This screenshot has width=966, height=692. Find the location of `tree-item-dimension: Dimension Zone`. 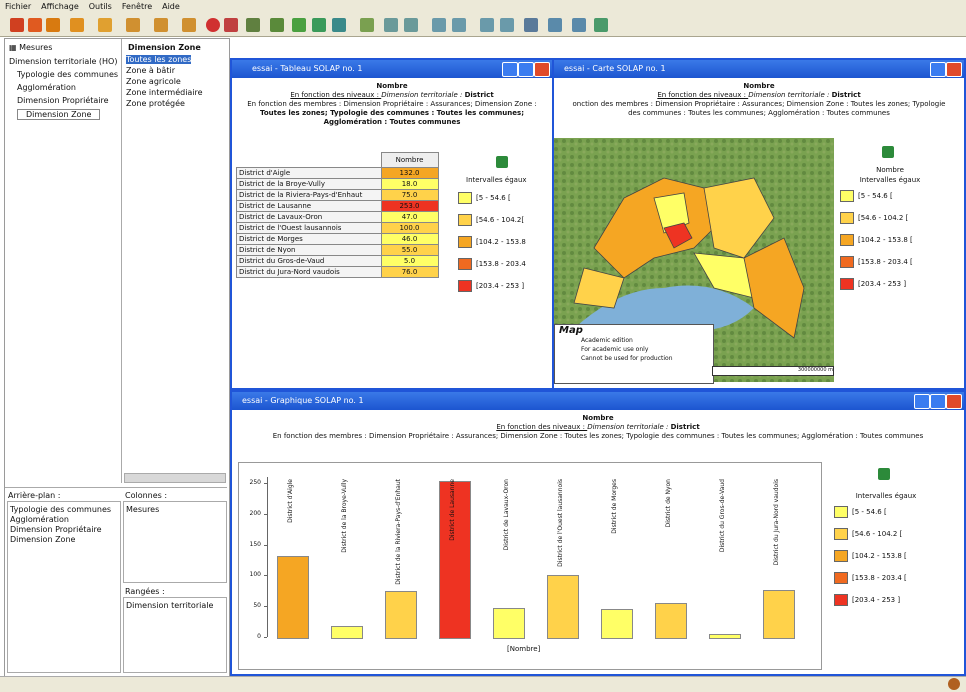

tree-item-dimension: Dimension Zone is located at coordinates (59, 114).